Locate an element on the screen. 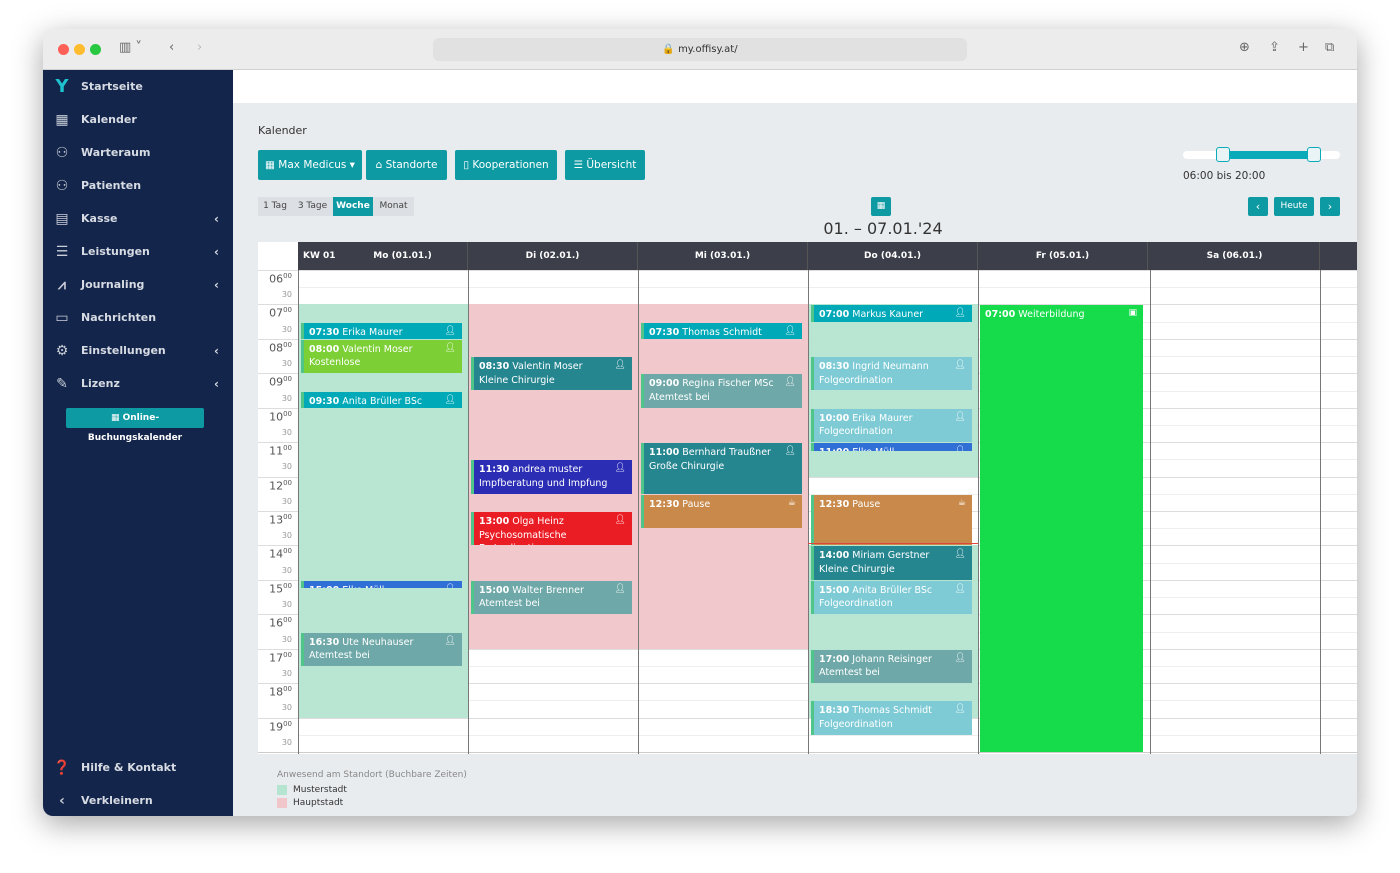  chevron-left-icon: ‹ is located at coordinates (216, 383).